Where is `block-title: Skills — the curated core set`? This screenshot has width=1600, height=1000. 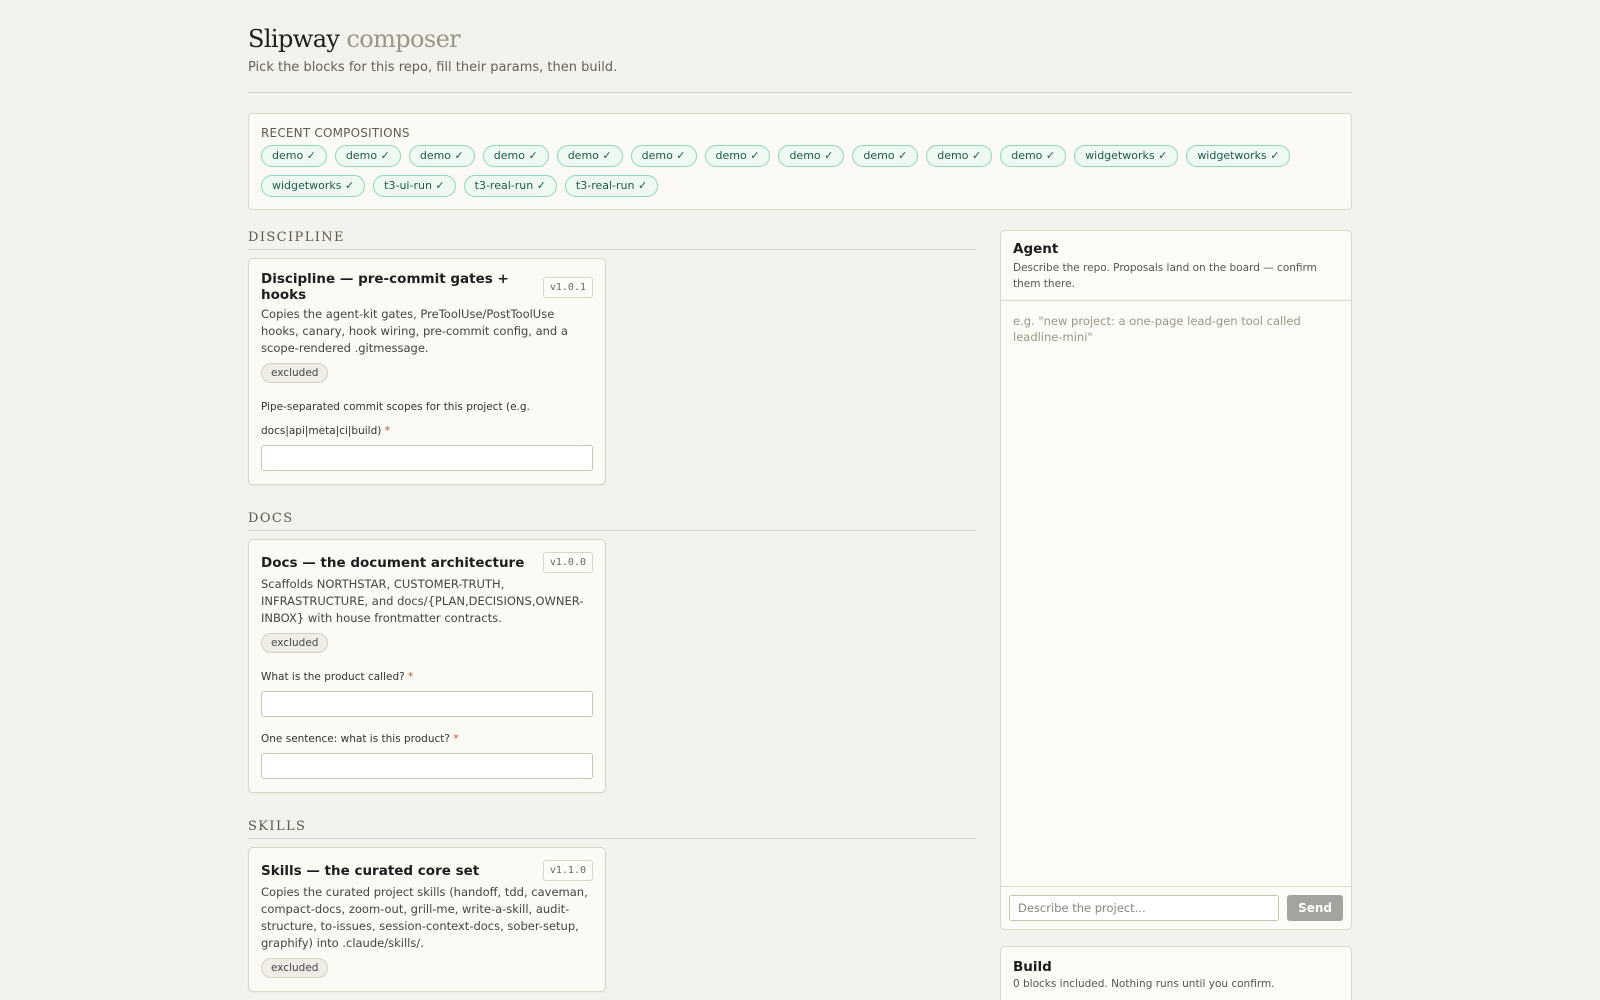 block-title: Skills — the curated core set is located at coordinates (370, 870).